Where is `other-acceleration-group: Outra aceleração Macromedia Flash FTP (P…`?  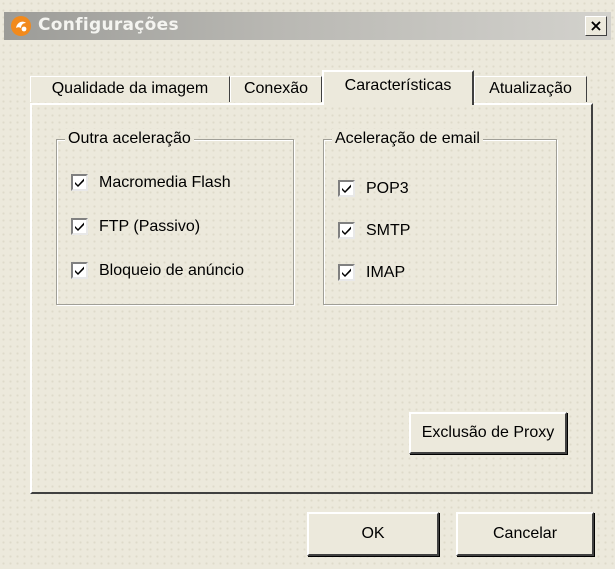 other-acceleration-group: Outra aceleração Macromedia Flash FTP (P… is located at coordinates (175, 217).